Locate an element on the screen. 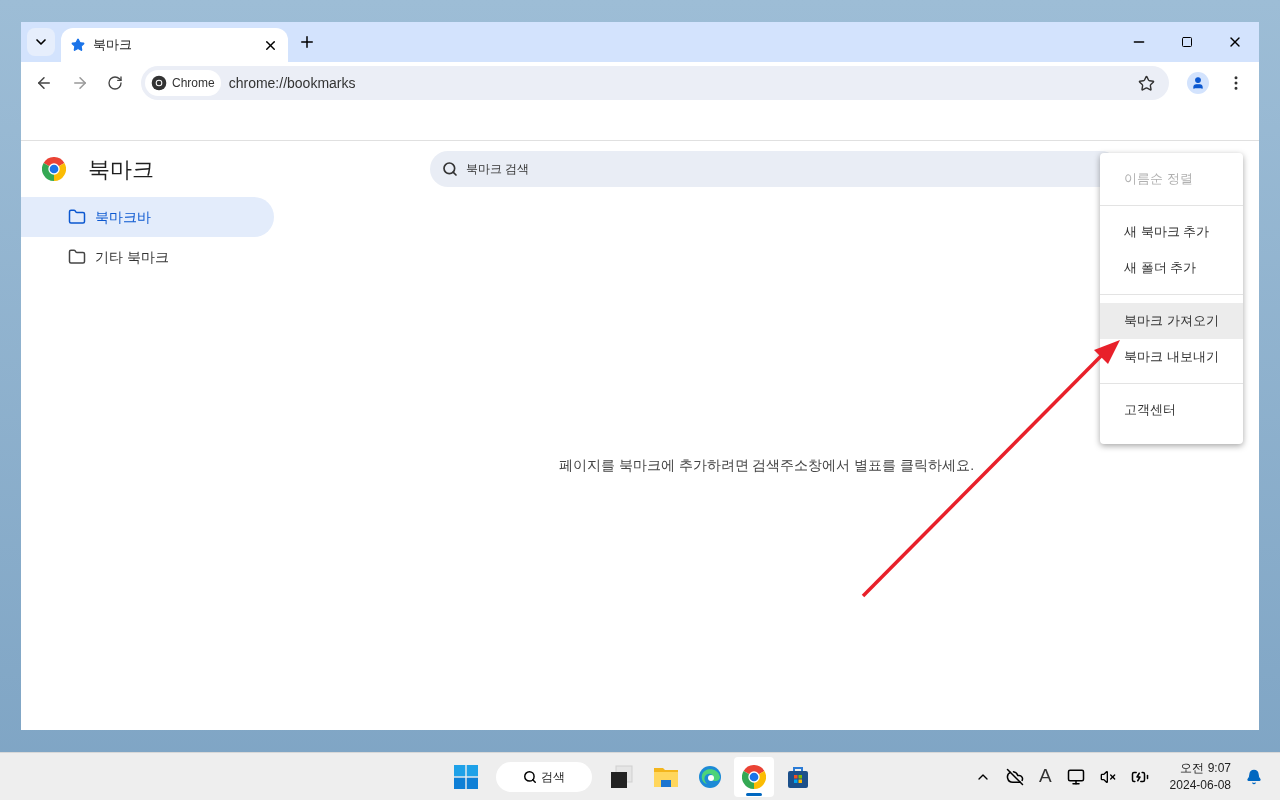  back-icon is located at coordinates (44, 83).